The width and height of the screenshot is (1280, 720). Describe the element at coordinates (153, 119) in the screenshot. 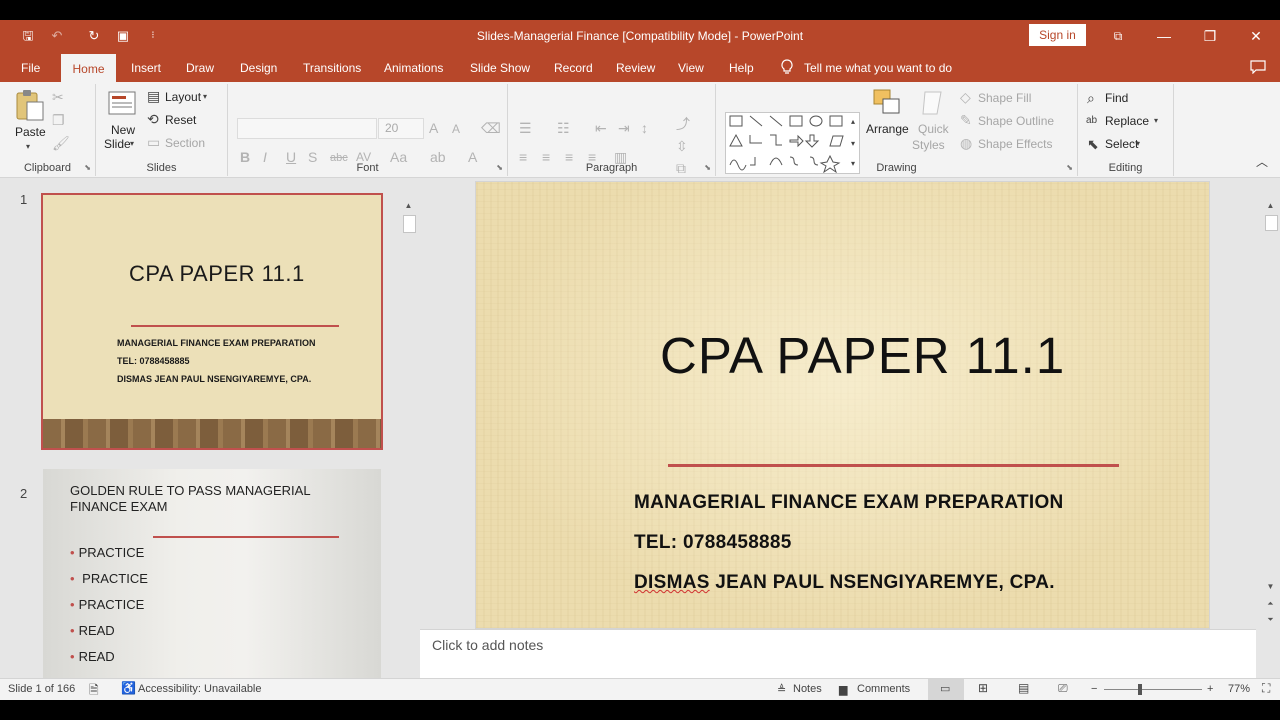

I see `reset-icon: ⟲` at that location.